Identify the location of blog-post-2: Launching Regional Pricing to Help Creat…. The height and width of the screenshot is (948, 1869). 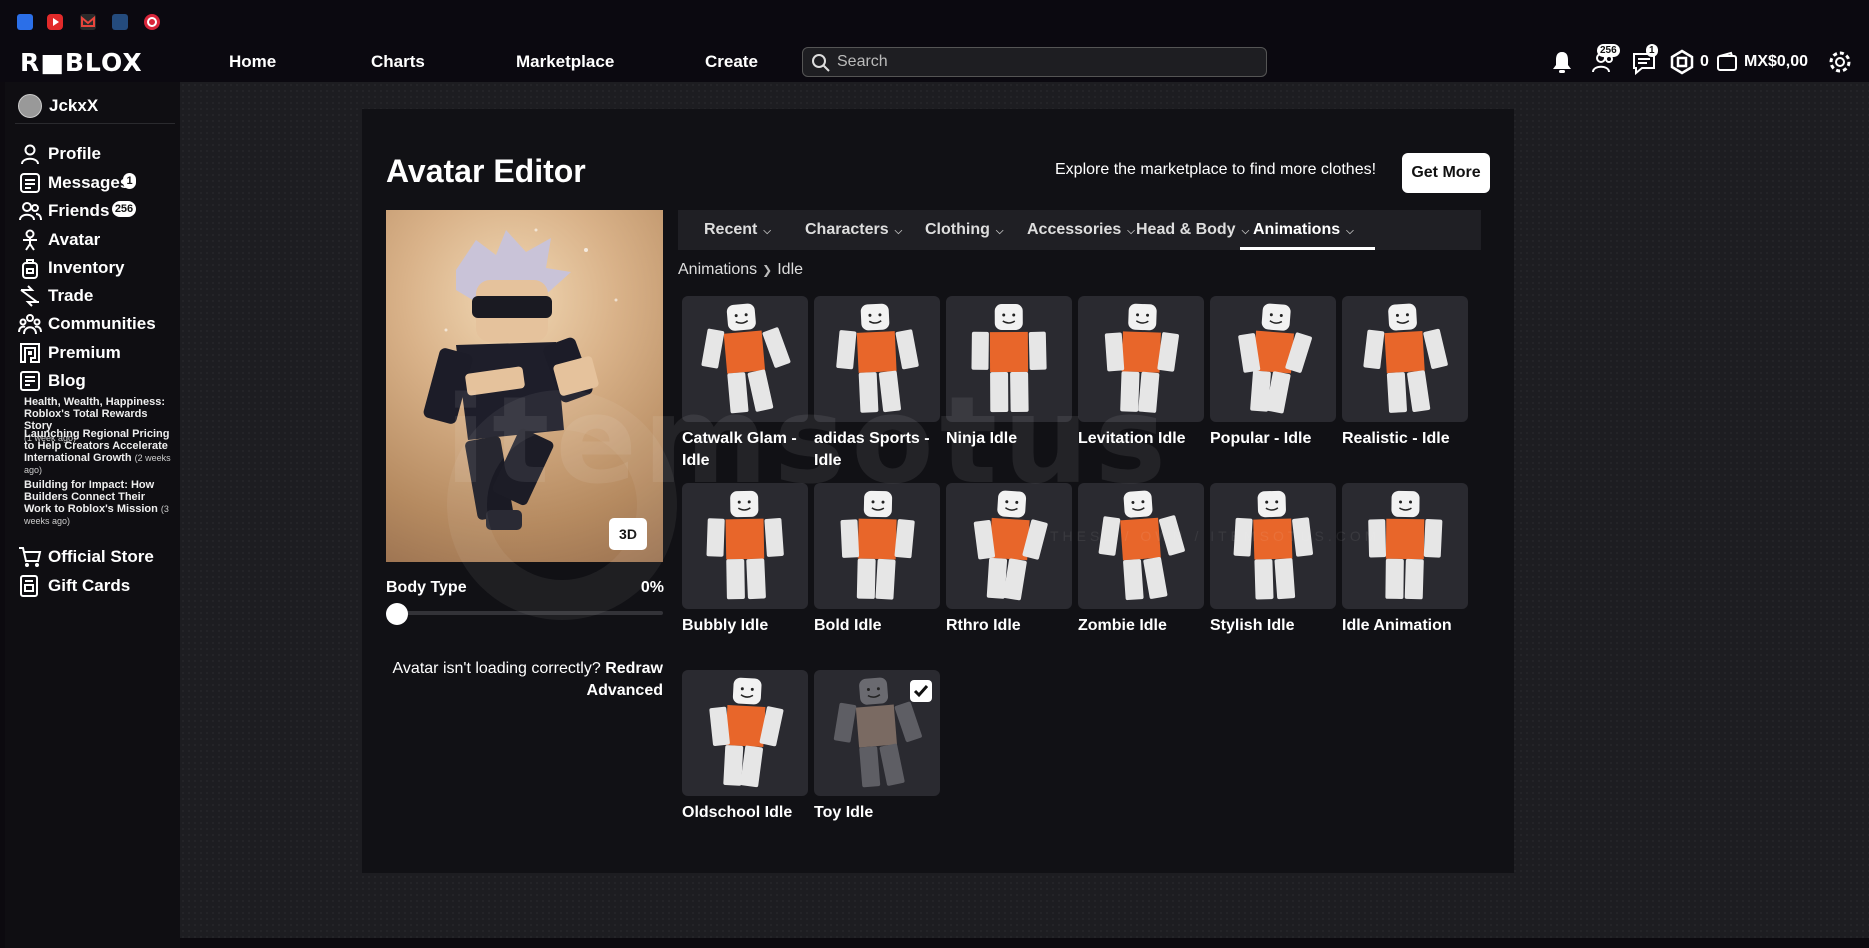
(99, 452).